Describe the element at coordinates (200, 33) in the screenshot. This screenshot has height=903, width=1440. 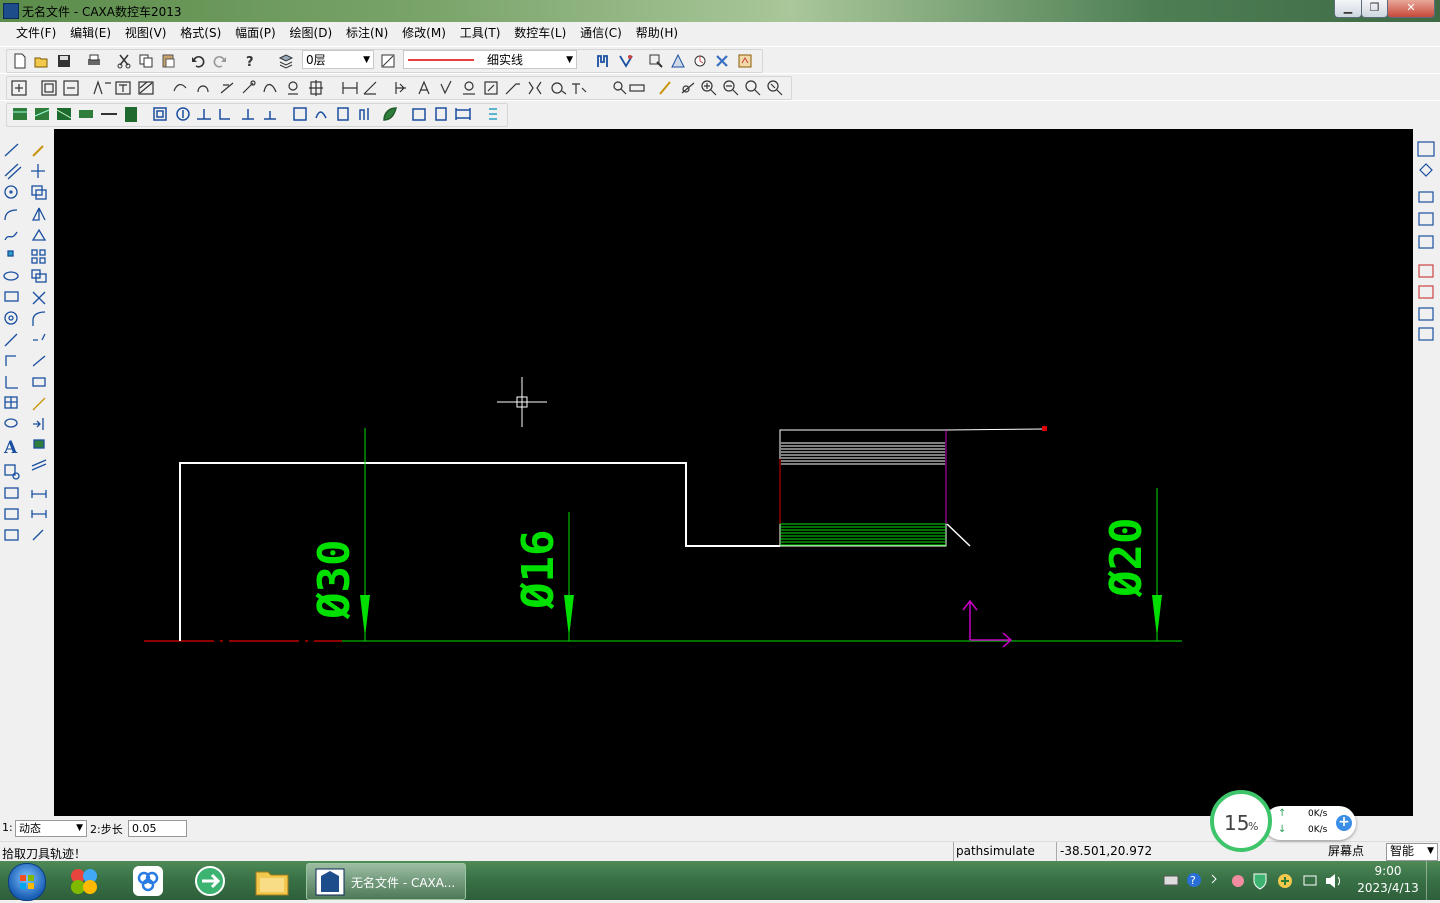
I see `menu-format: 格式(S)` at that location.